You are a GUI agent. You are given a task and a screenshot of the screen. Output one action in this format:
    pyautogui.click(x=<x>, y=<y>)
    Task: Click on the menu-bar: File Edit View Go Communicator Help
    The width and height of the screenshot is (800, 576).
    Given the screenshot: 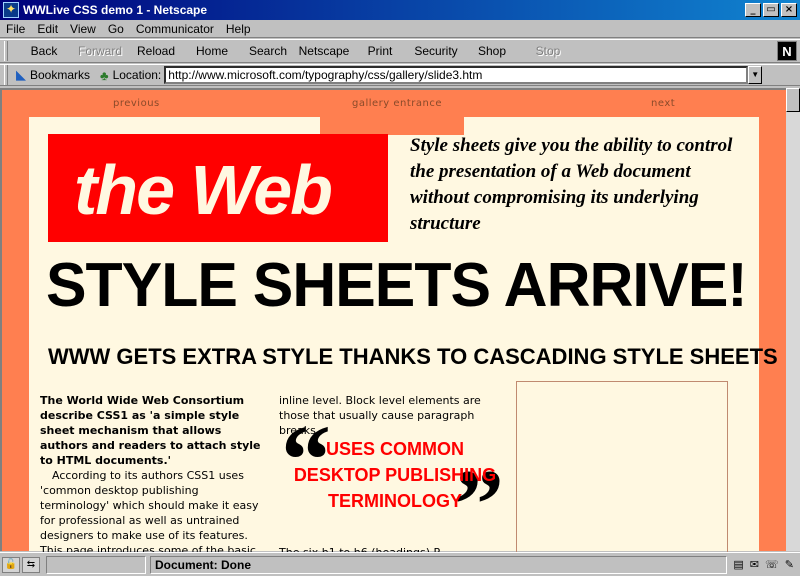 What is the action you would take?
    pyautogui.click(x=400, y=29)
    